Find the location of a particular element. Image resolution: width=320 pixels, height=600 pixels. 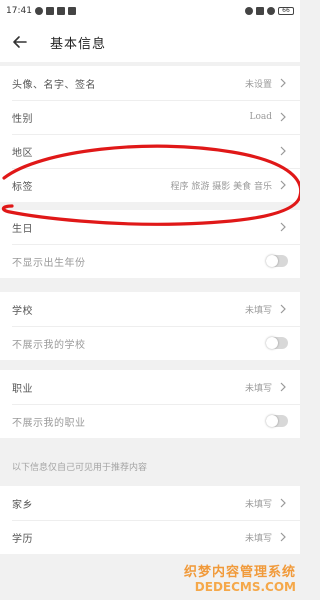

message-icon is located at coordinates (49, 11).